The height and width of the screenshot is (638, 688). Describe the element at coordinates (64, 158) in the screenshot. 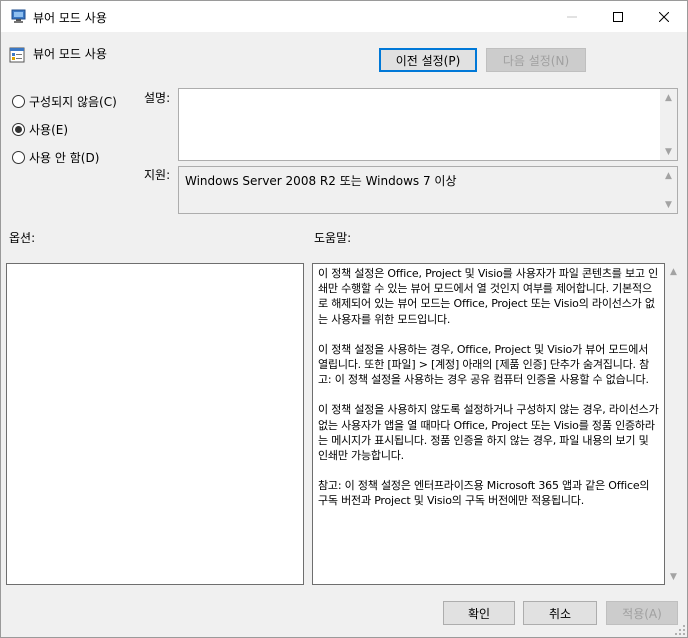

I see `radio-label: 사용 안 함(D)` at that location.